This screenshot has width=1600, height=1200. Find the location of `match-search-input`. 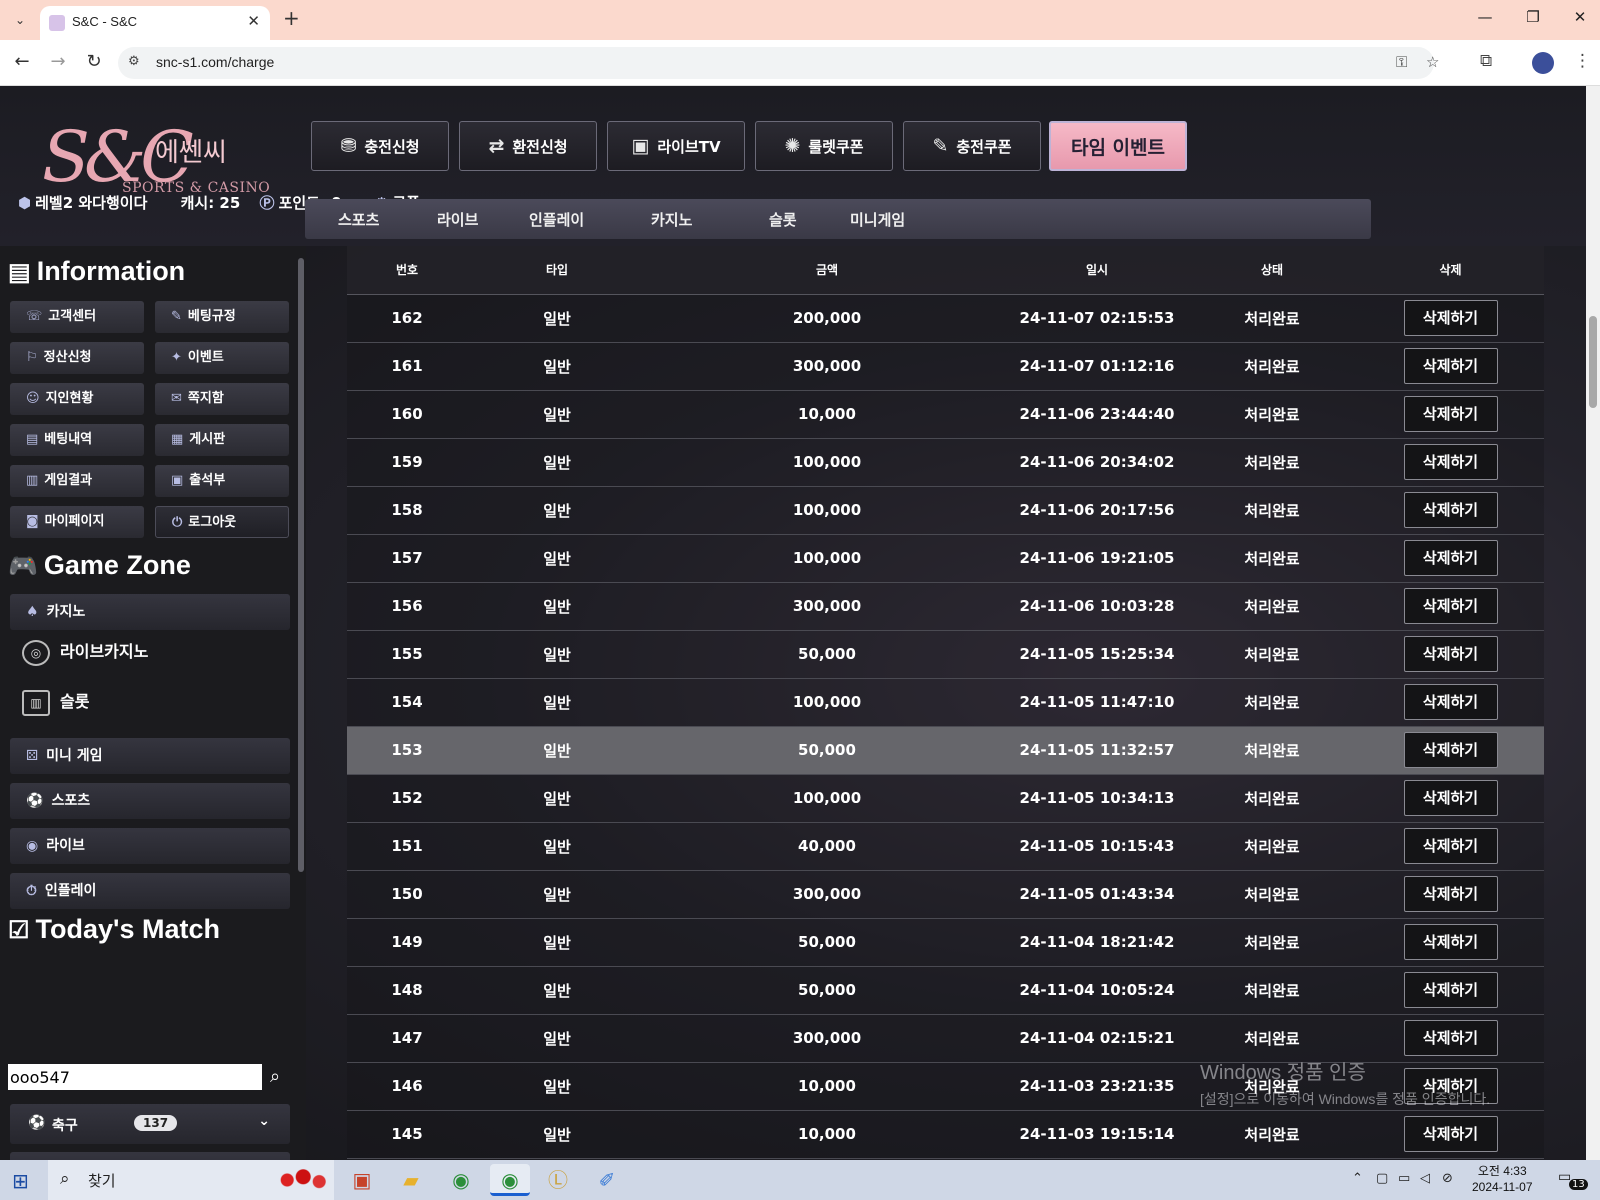

match-search-input is located at coordinates (135, 1077).